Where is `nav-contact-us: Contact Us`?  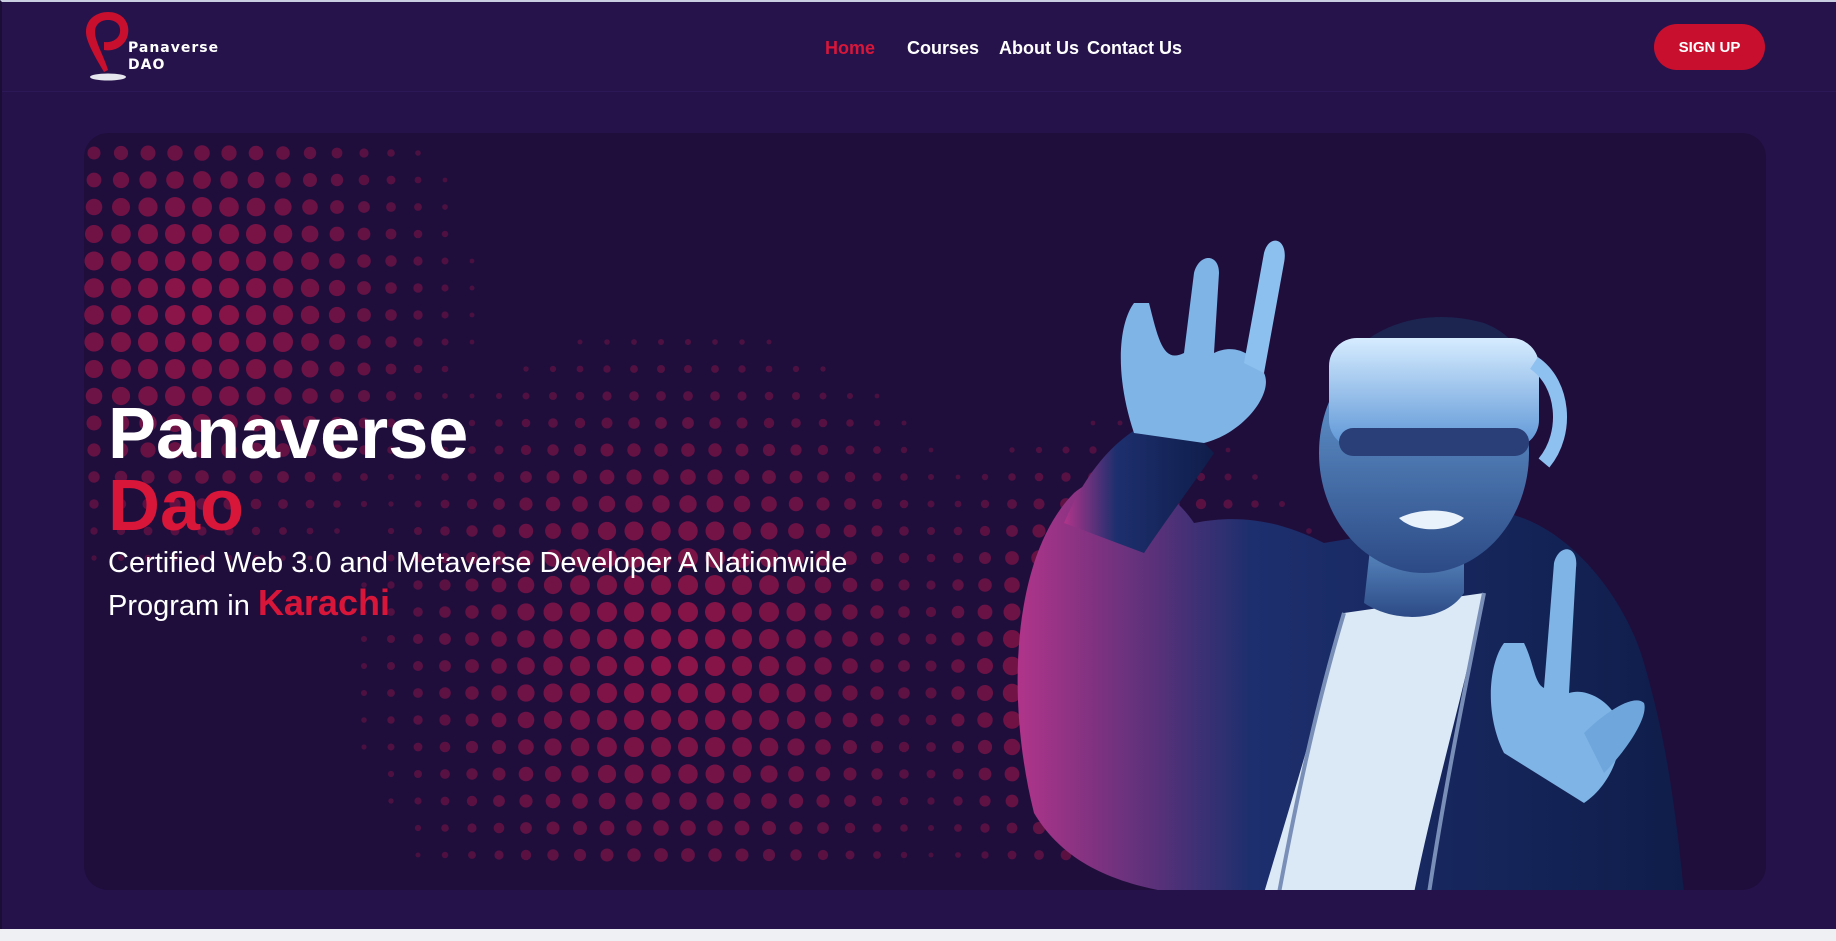
nav-contact-us: Contact Us is located at coordinates (1134, 48).